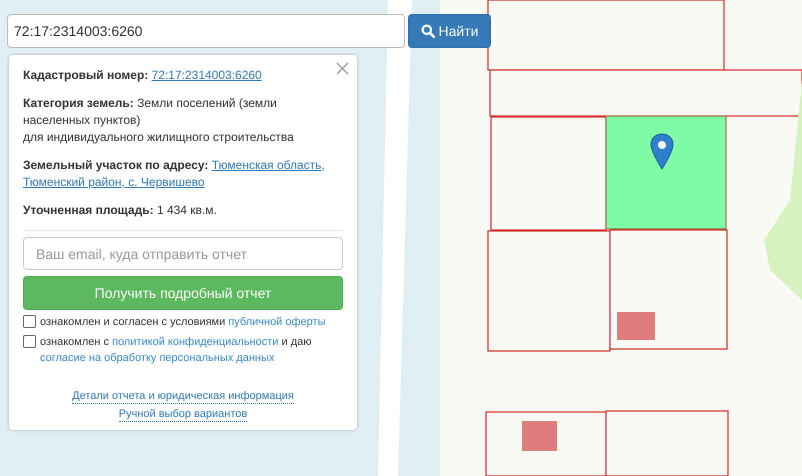 This screenshot has width=802, height=476. I want to click on parcel-field: Кадастровый номер: 72:17:2314003:6260, so click(172, 75).